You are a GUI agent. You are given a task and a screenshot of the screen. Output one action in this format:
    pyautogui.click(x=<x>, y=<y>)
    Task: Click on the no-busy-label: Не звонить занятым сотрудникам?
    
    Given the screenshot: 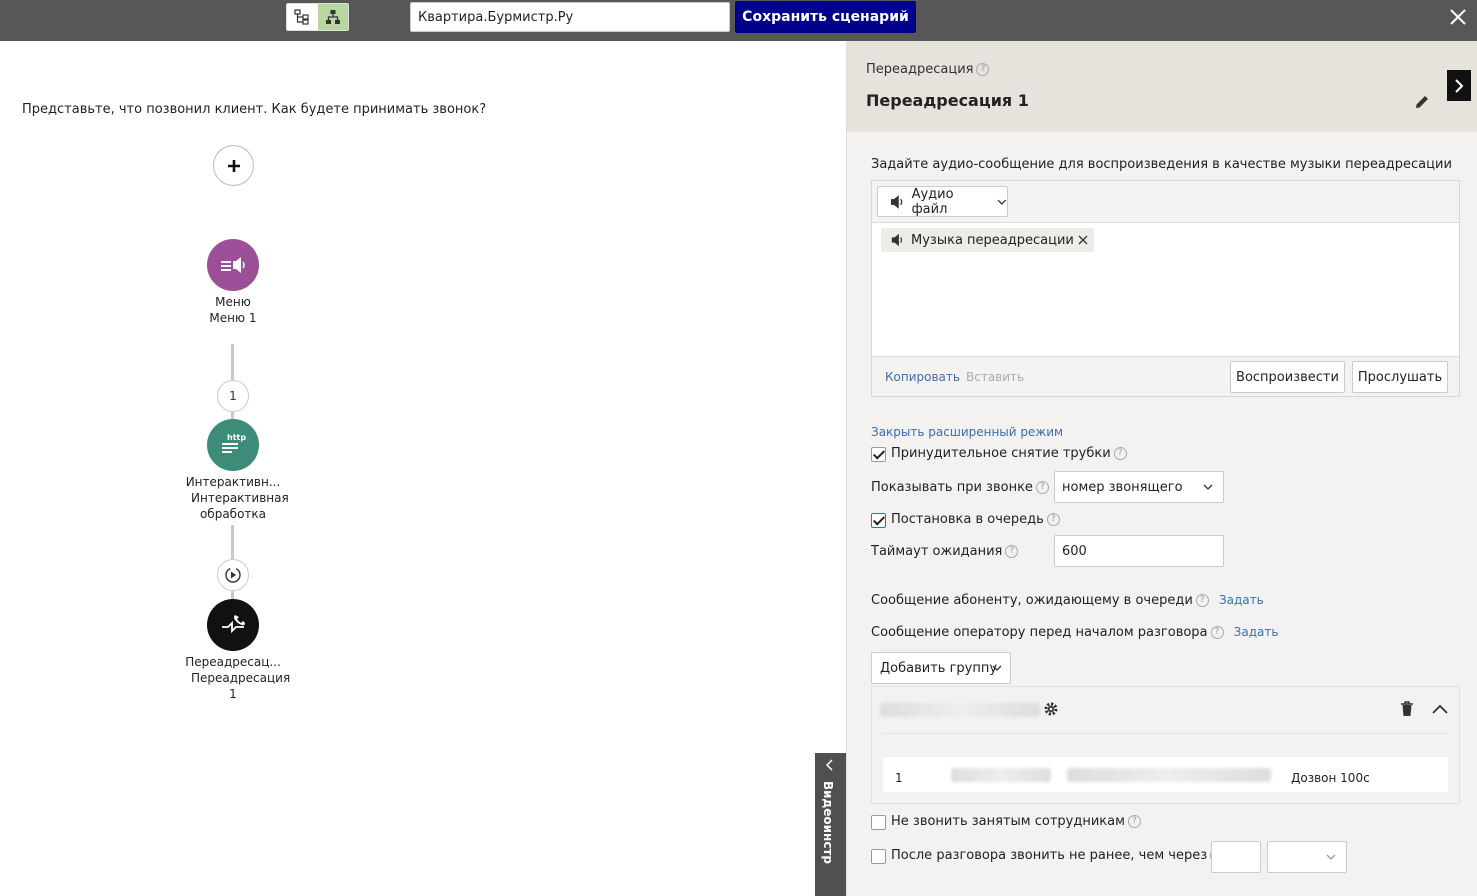 What is the action you would take?
    pyautogui.click(x=1016, y=821)
    